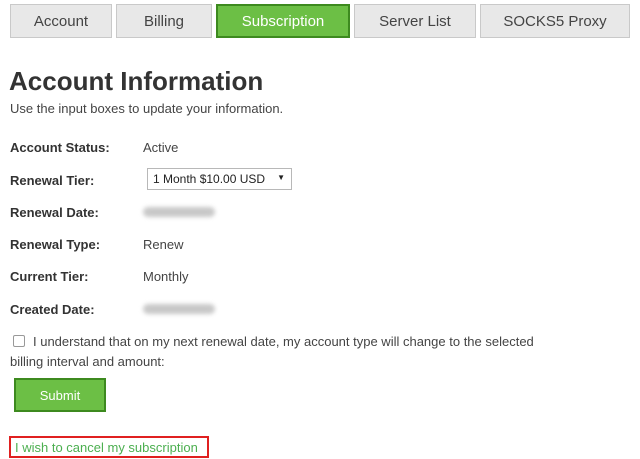 The height and width of the screenshot is (459, 640). Describe the element at coordinates (52, 309) in the screenshot. I see `created-date-label: Created Date:` at that location.